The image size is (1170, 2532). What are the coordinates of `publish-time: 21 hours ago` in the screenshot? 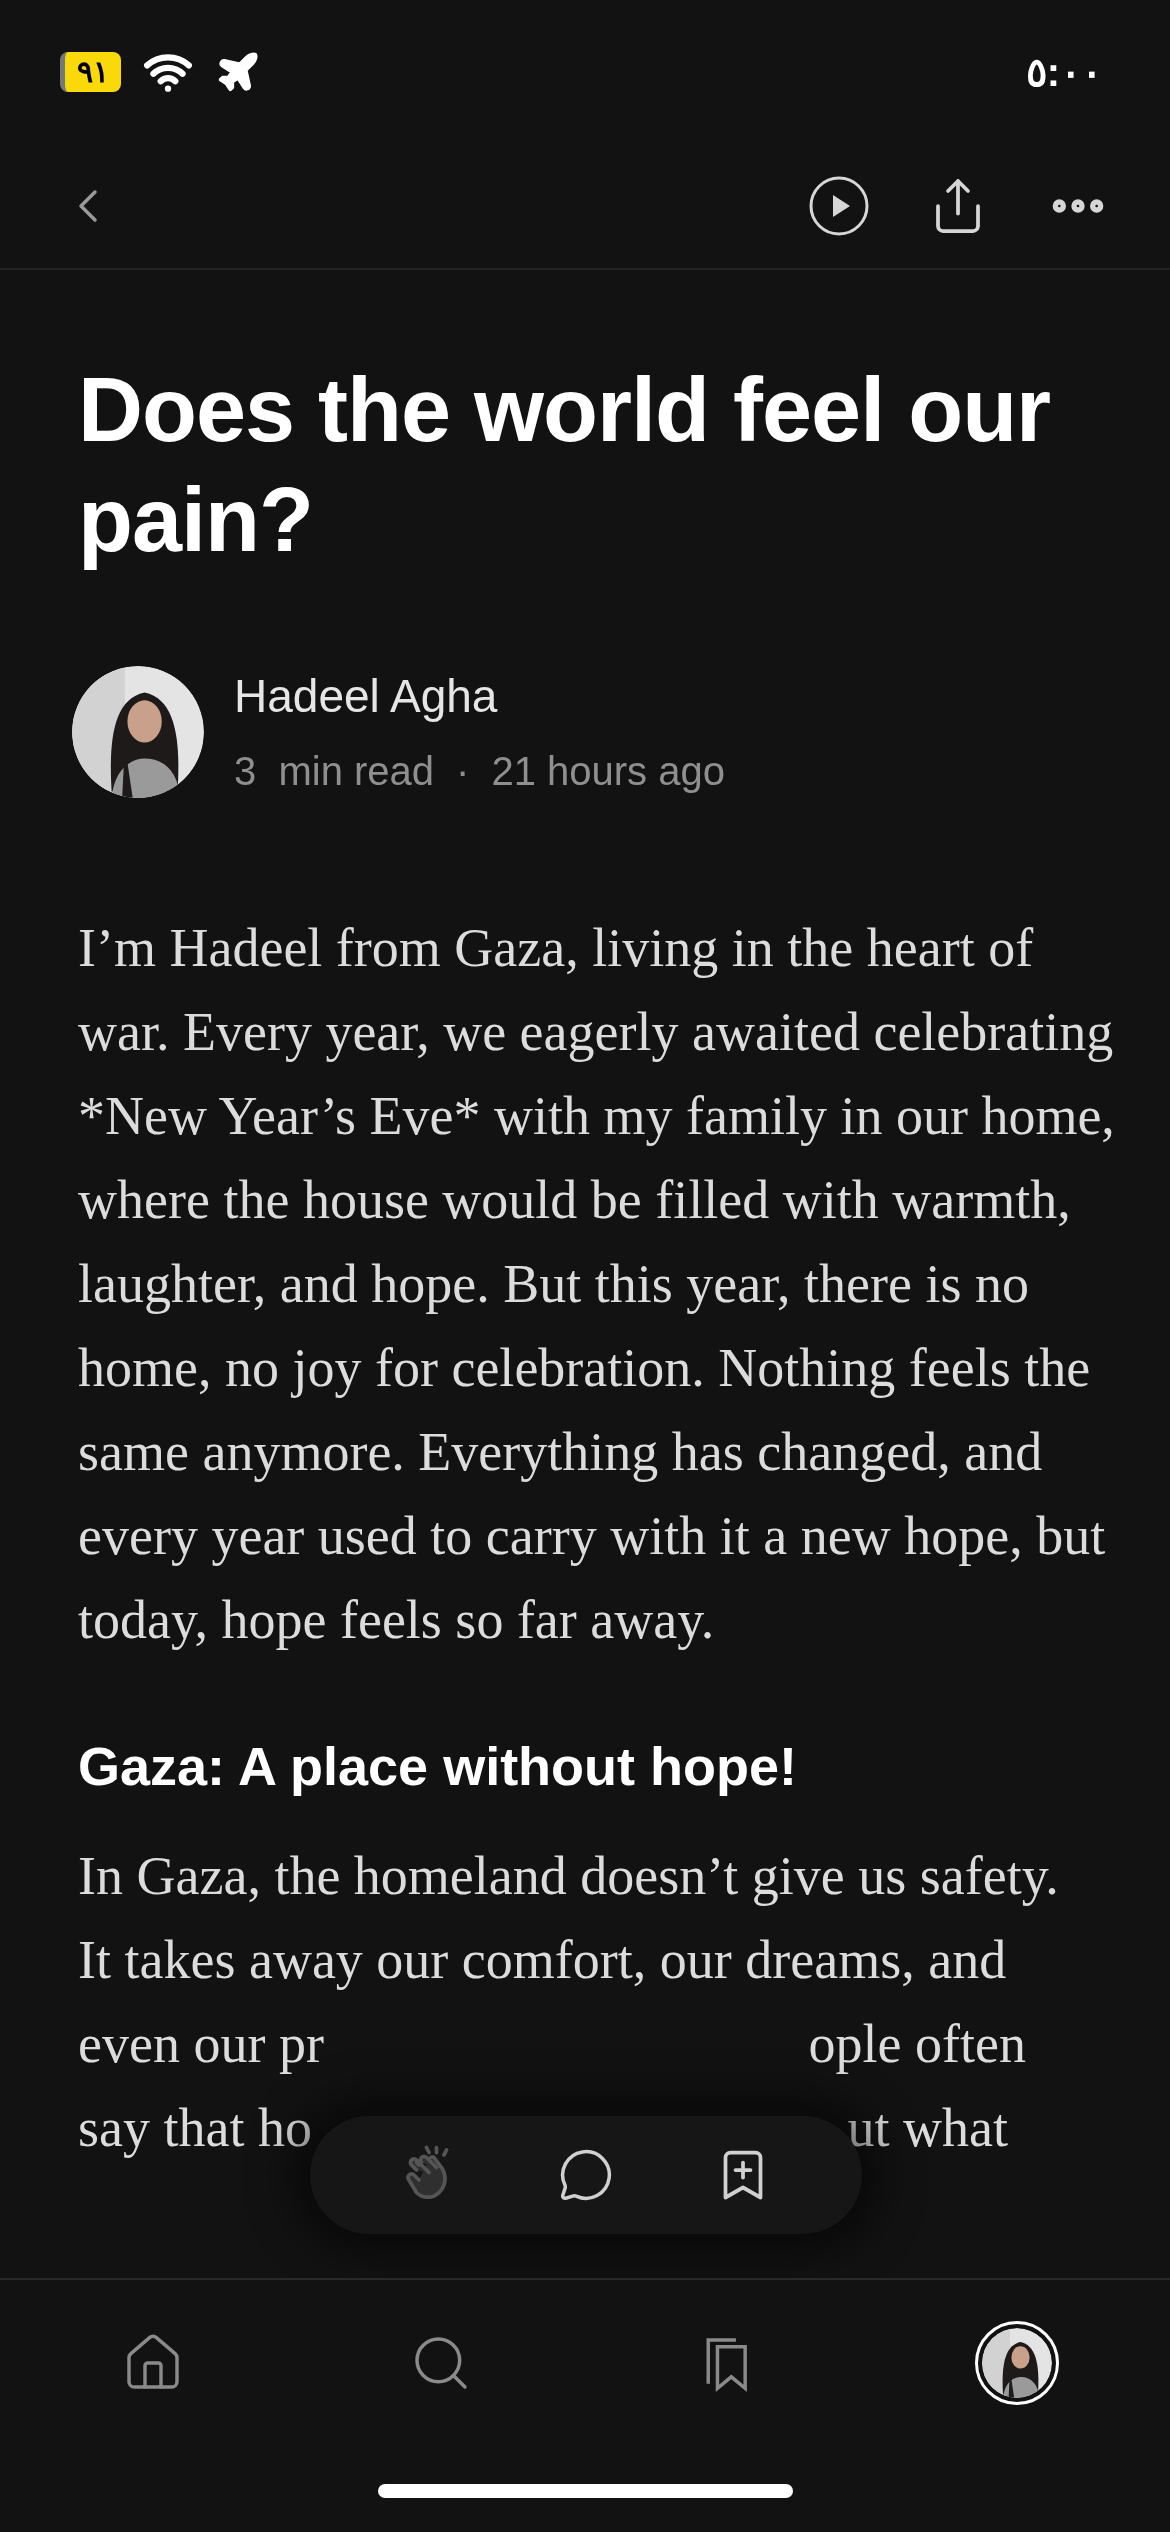 It's located at (608, 771).